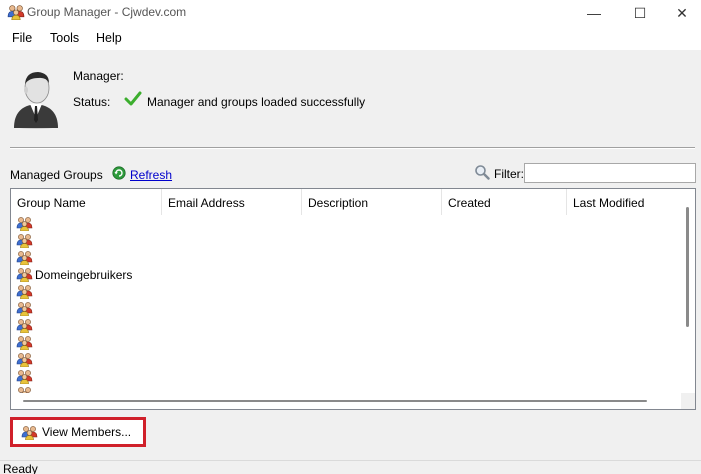  What do you see at coordinates (92, 102) in the screenshot?
I see `status-label: Status:` at bounding box center [92, 102].